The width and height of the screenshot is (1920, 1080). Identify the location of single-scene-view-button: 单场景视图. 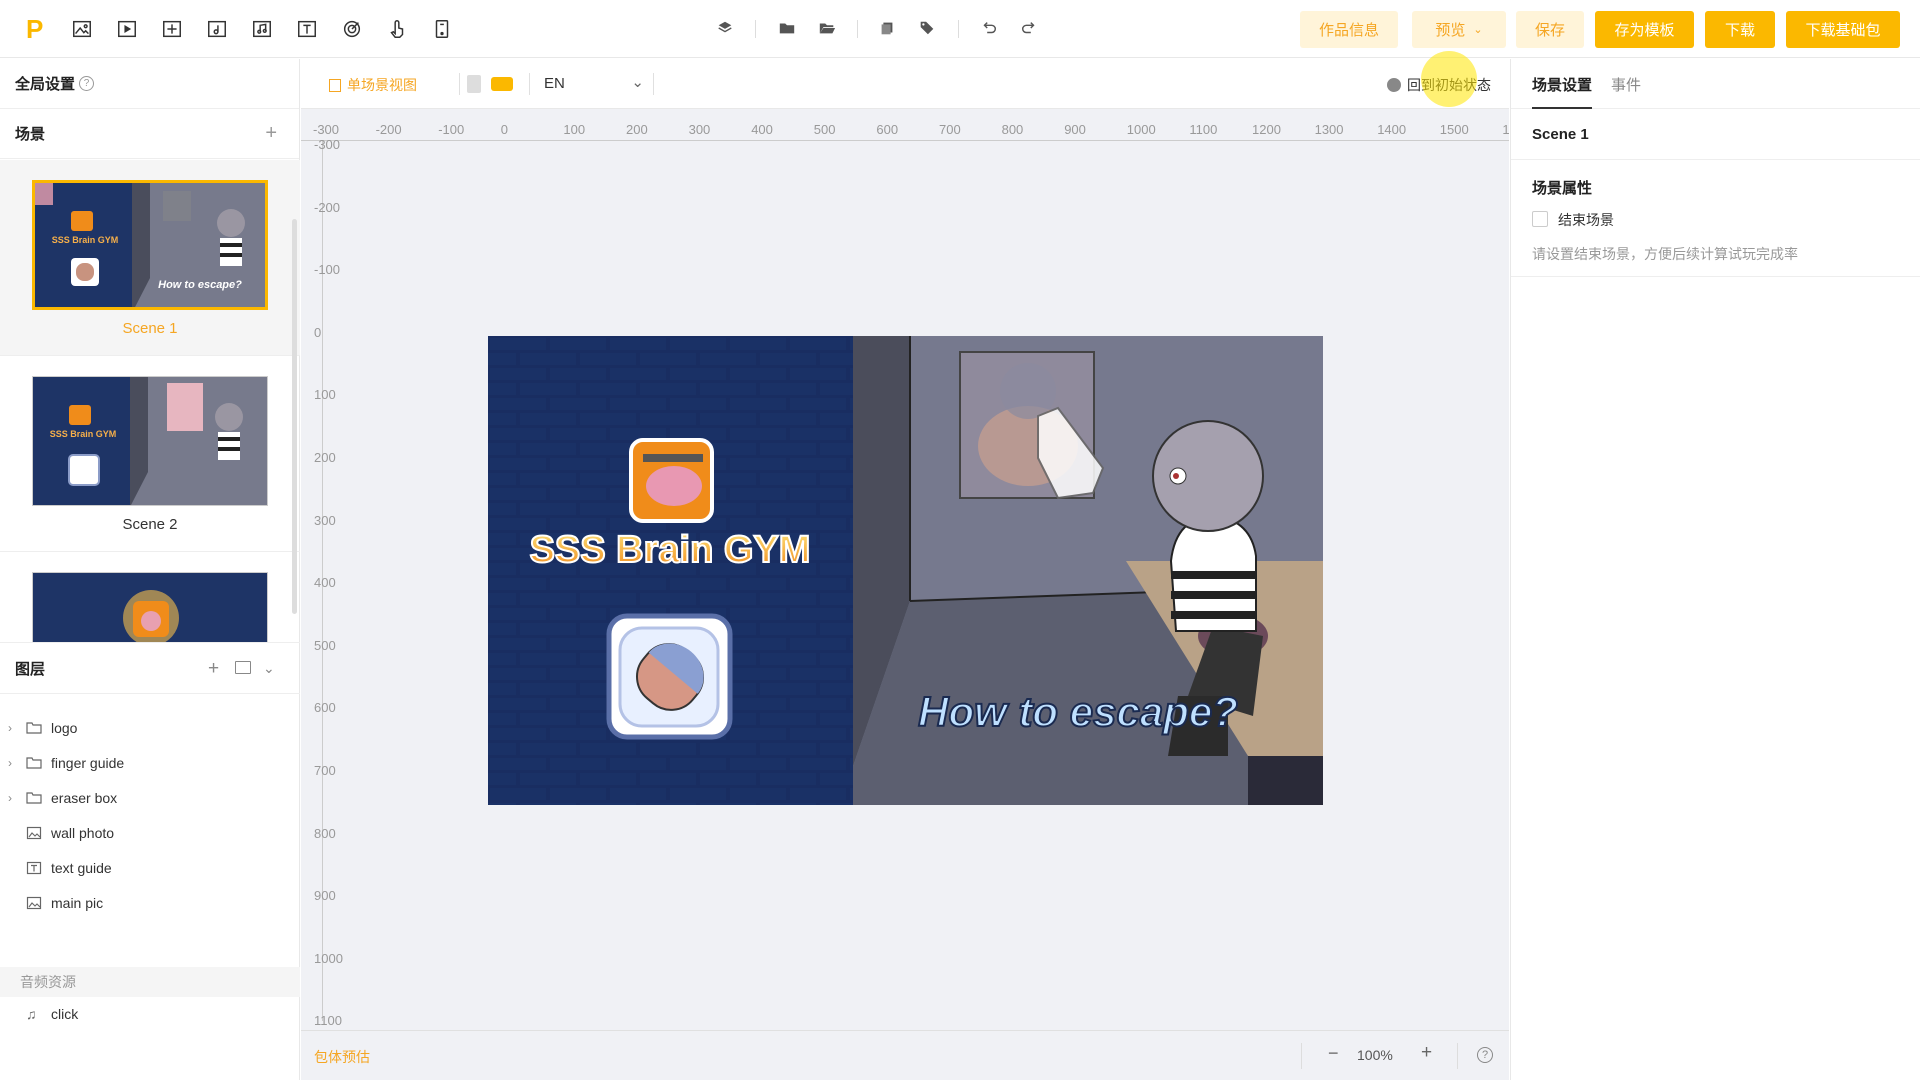
(373, 85).